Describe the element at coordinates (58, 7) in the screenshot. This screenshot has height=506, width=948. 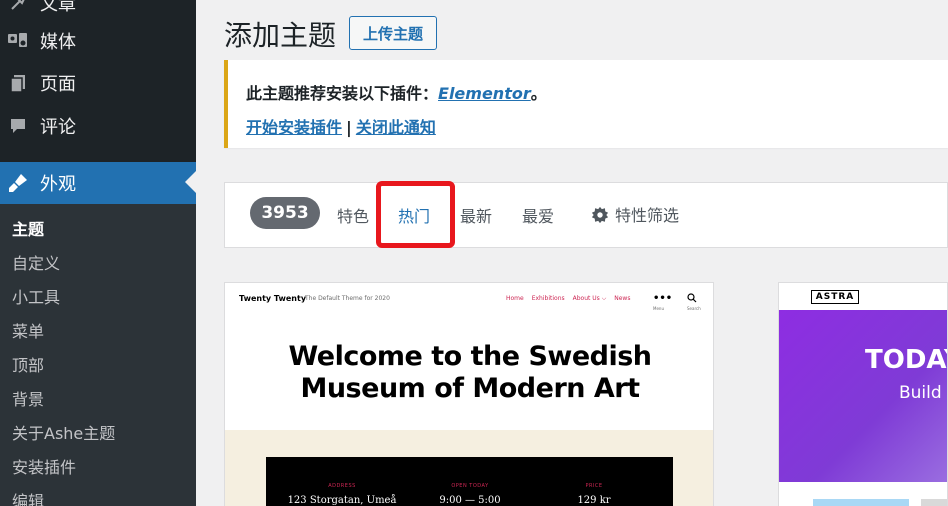
I see `sidebar-item-label: 文章` at that location.